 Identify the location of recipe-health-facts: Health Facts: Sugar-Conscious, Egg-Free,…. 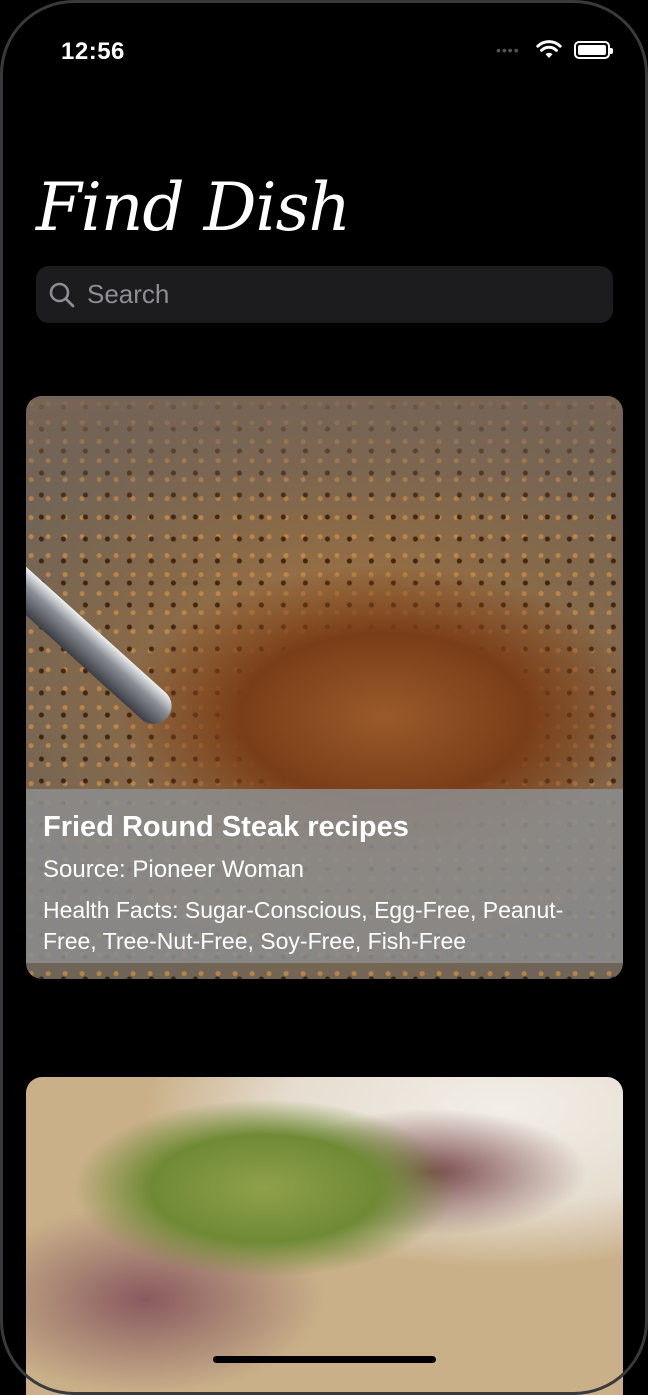
(303, 925).